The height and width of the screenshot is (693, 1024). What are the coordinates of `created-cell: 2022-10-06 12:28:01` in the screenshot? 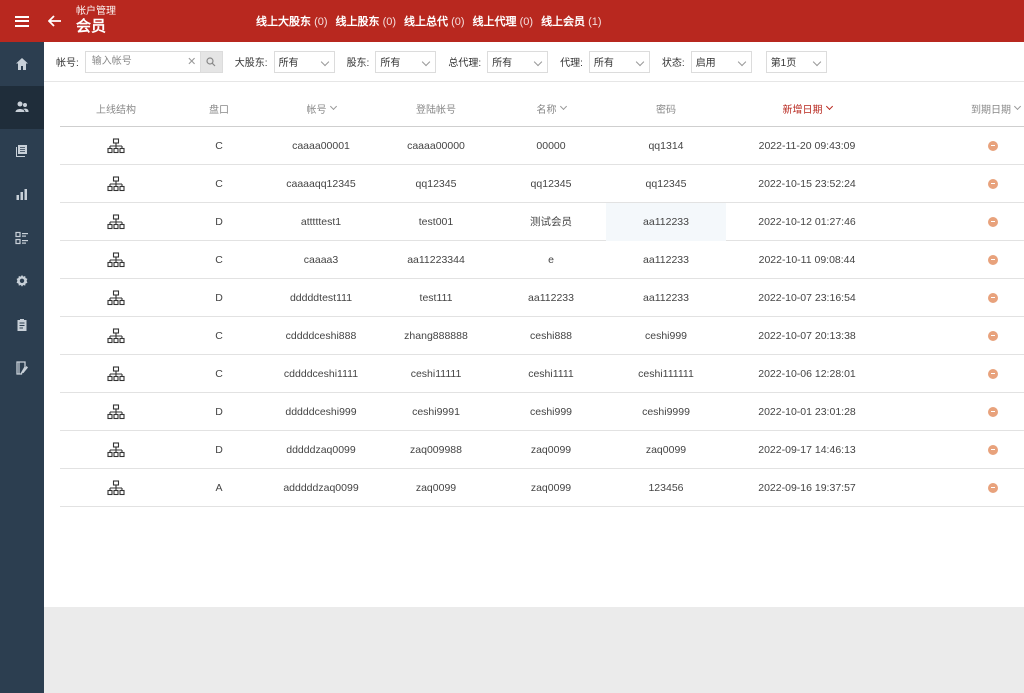 It's located at (807, 373).